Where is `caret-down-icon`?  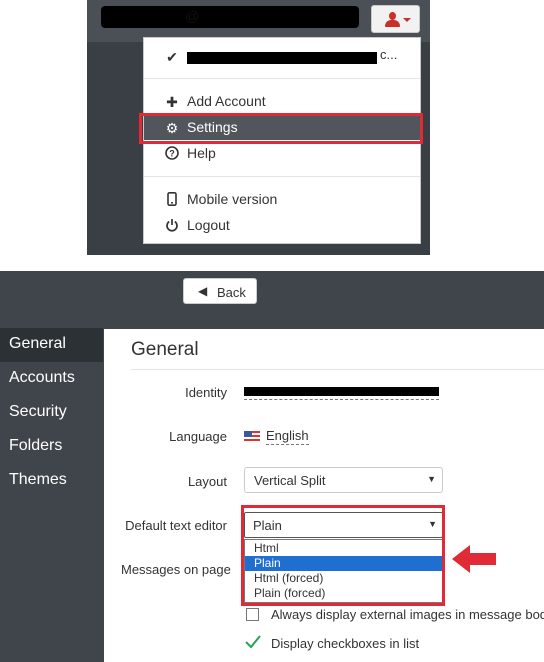
caret-down-icon is located at coordinates (407, 20).